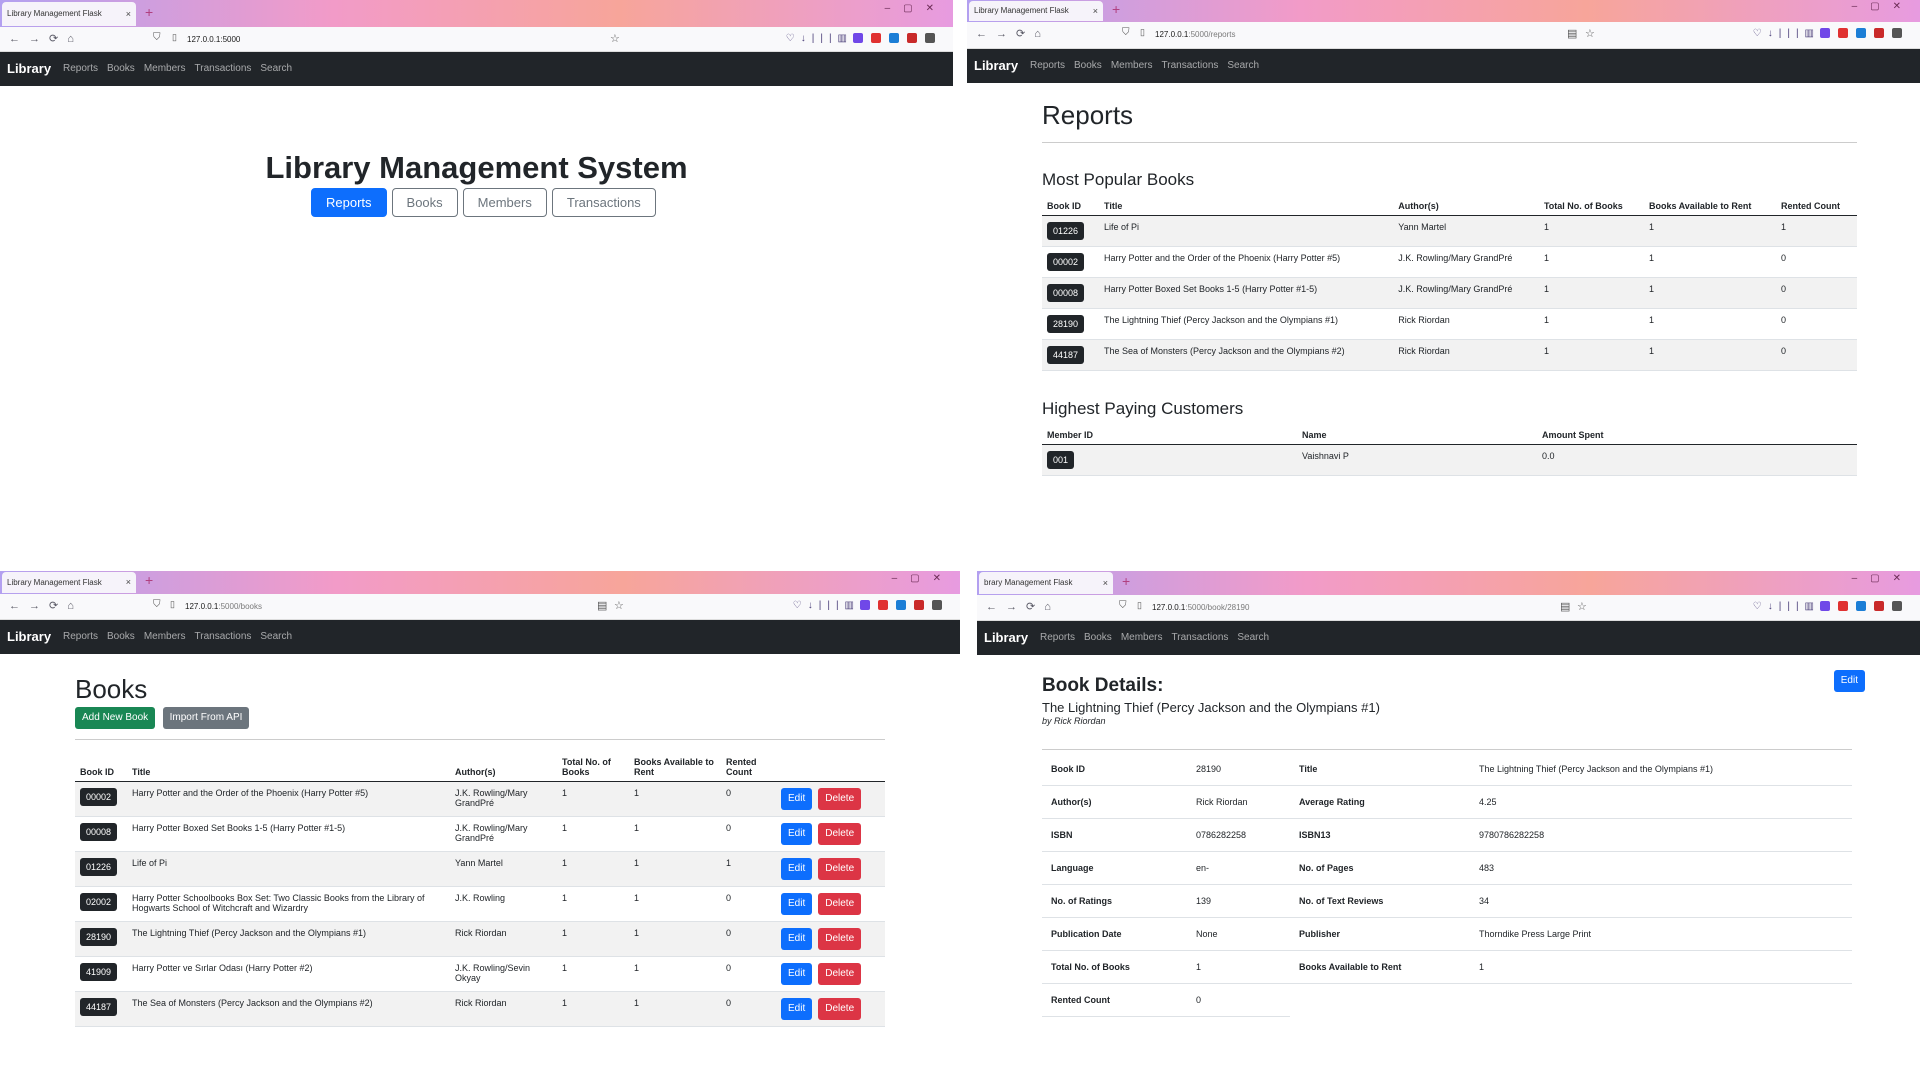  Describe the element at coordinates (213, 39) in the screenshot. I see `url-input: 127.0.0.1:5000` at that location.